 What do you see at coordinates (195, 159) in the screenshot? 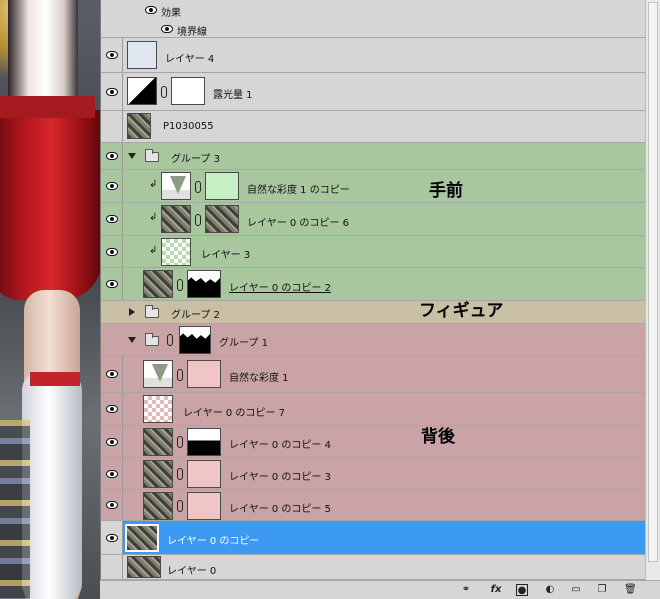
I see `group-name: グループ 3` at bounding box center [195, 159].